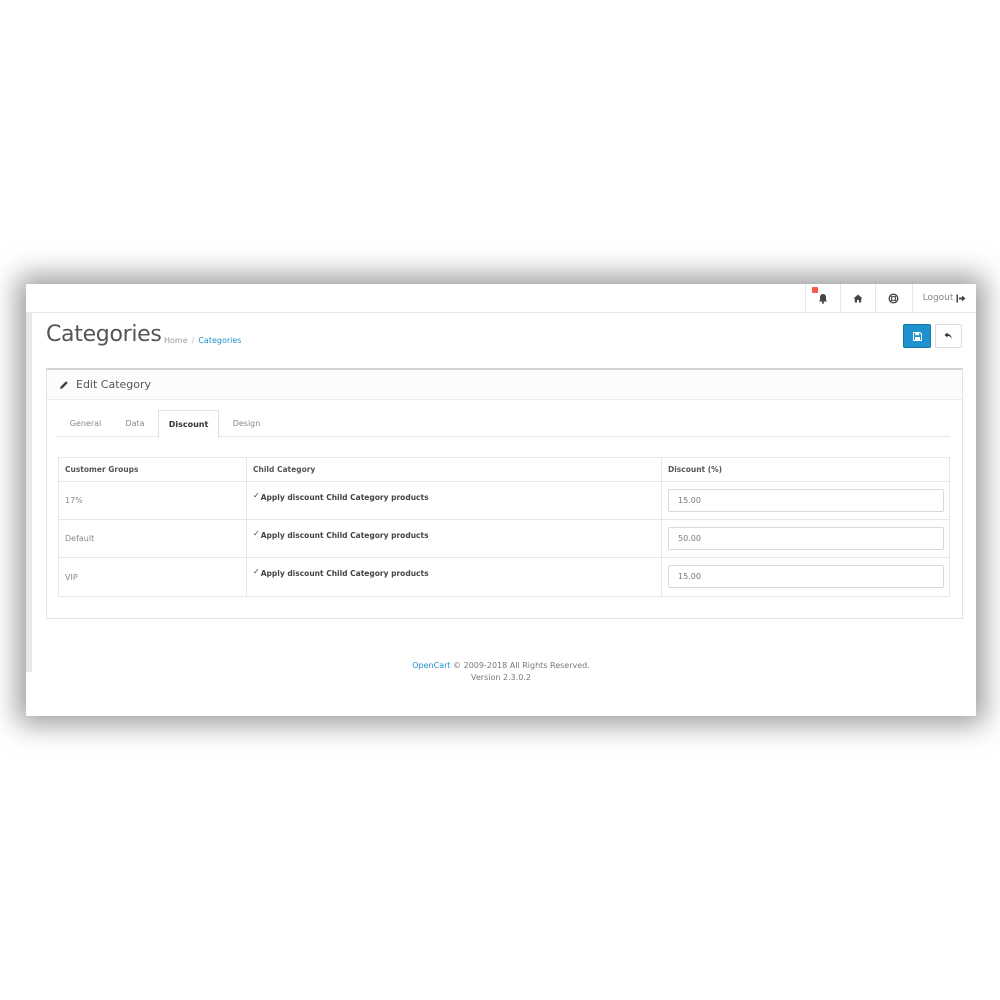 The image size is (1000, 1000). I want to click on tab-general: General, so click(85, 423).